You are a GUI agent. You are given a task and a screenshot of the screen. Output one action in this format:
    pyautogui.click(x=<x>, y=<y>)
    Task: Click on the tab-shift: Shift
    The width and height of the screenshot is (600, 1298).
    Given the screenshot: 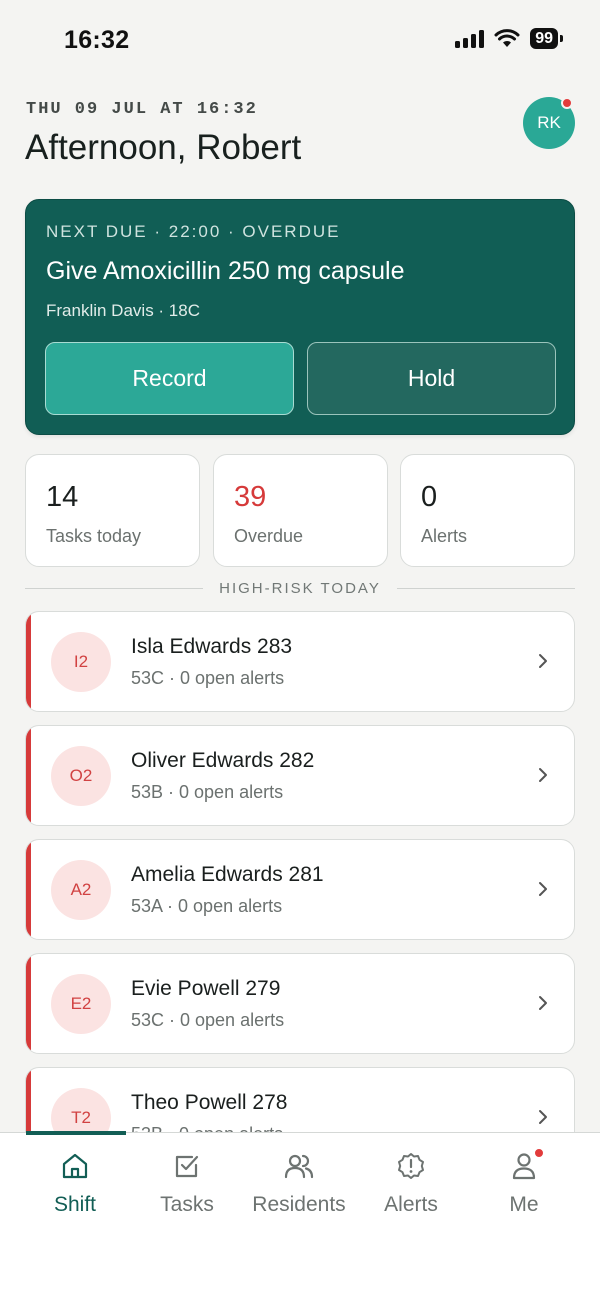 What is the action you would take?
    pyautogui.click(x=75, y=1184)
    